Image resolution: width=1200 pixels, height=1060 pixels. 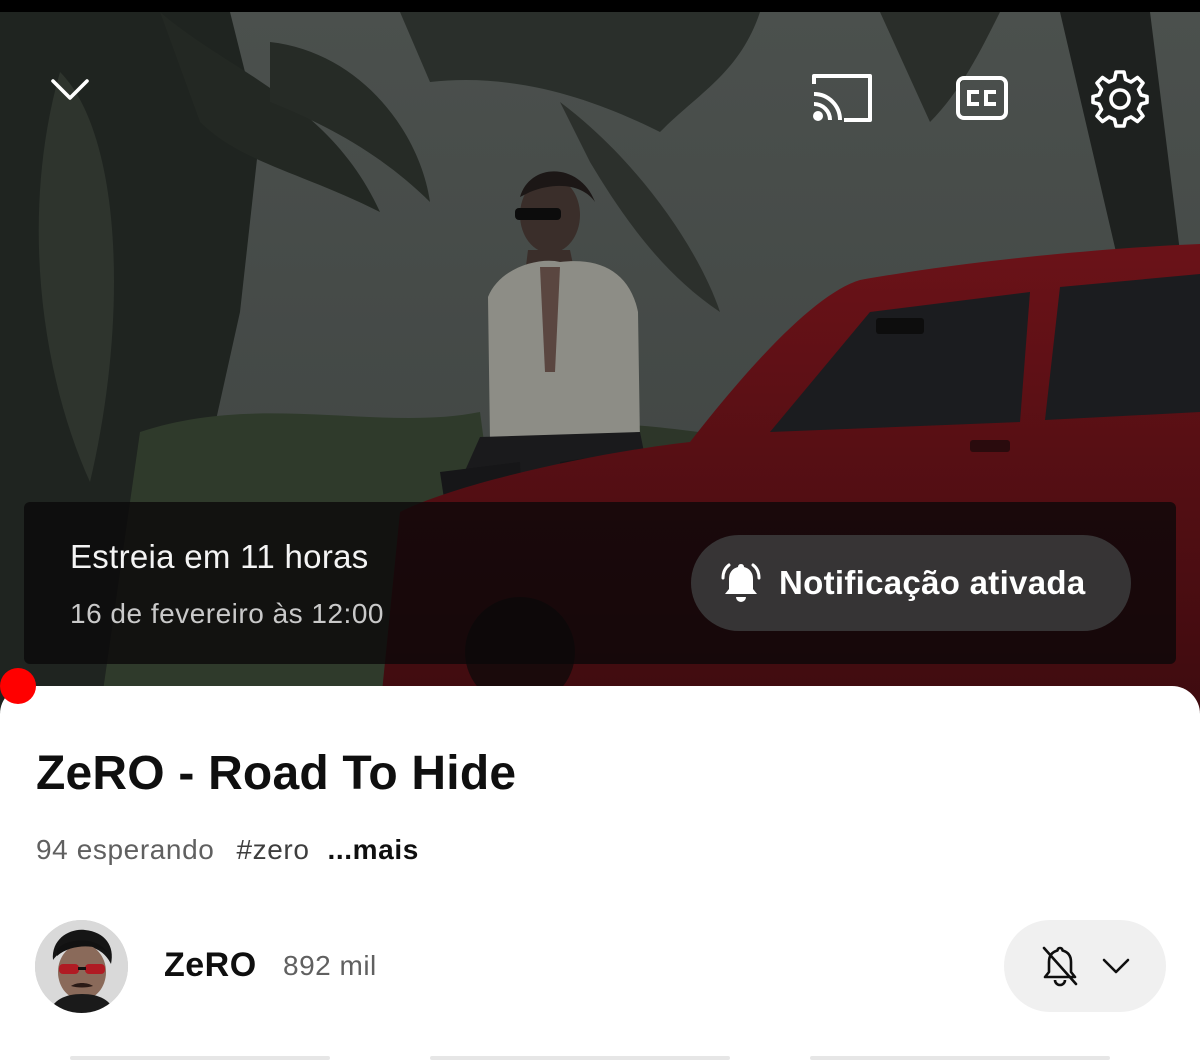 I want to click on more-description-link: ...mais, so click(x=373, y=850).